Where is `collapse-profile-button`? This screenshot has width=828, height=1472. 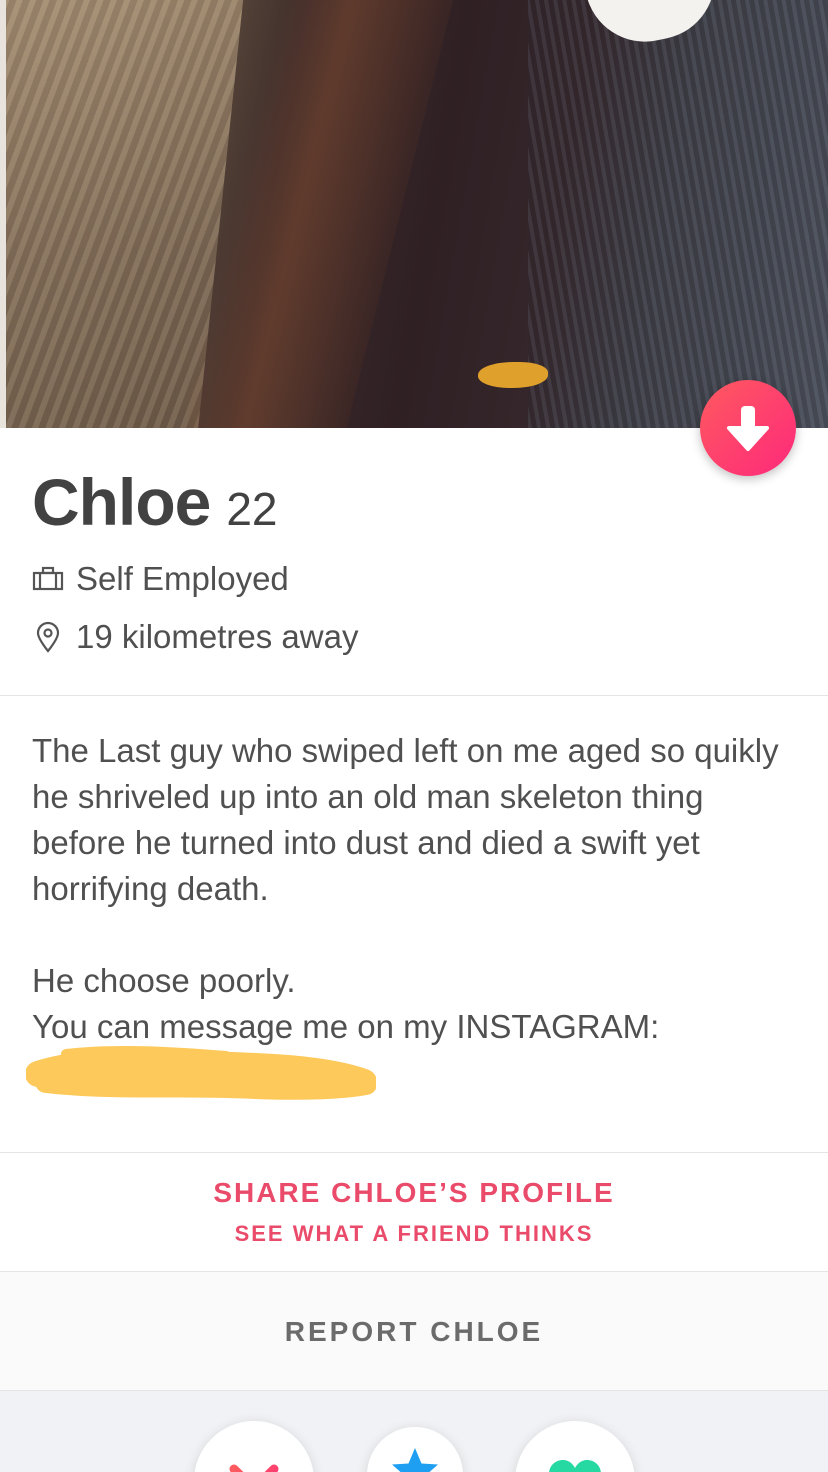
collapse-profile-button is located at coordinates (748, 428).